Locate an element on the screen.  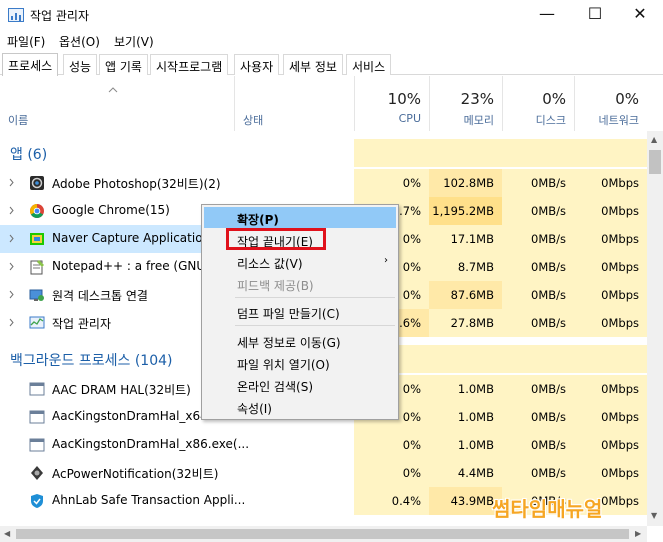
horizontal-scrollbar-thumb is located at coordinates (322, 534).